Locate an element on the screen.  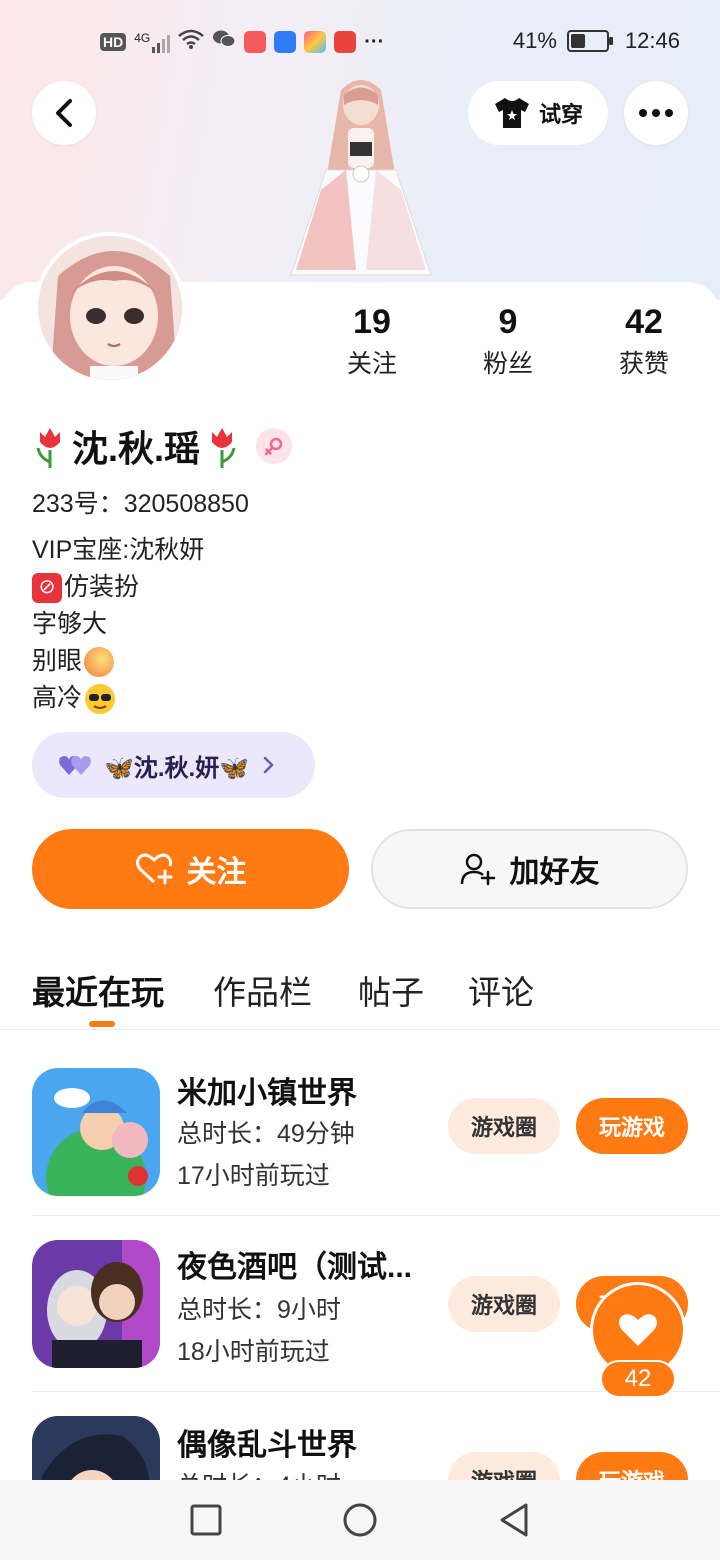
more-dots-icon is located at coordinates (656, 113).